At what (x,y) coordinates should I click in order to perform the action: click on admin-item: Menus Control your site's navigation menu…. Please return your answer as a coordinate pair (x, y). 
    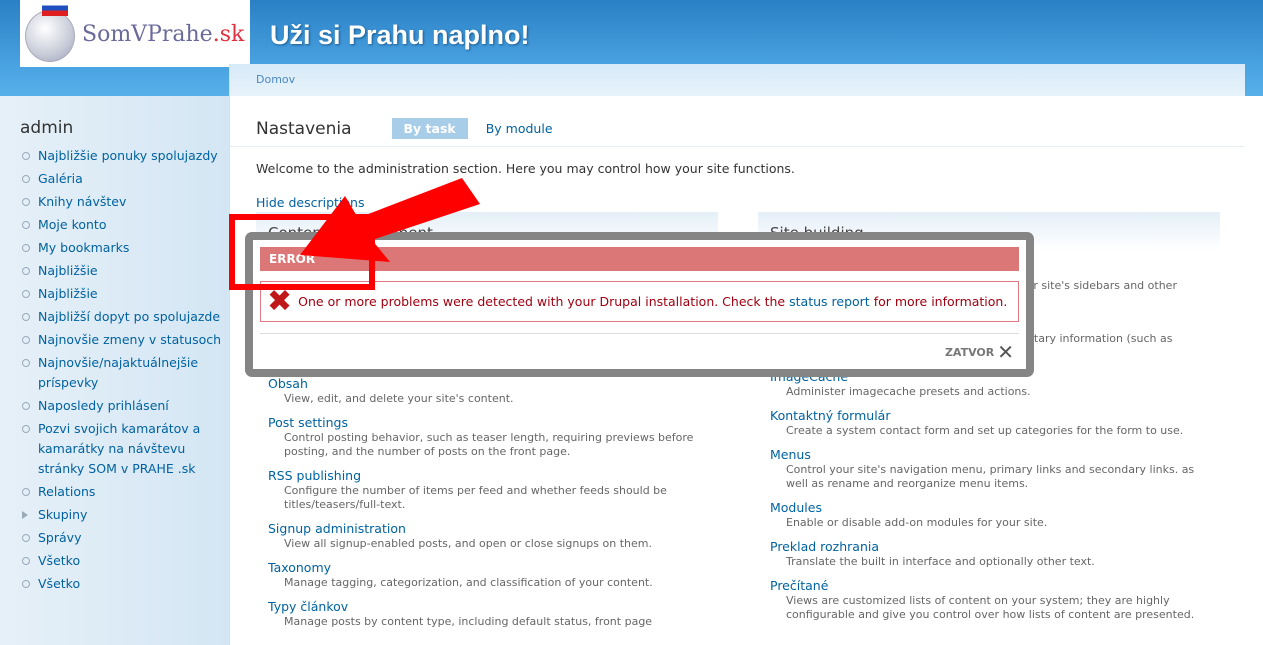
    Looking at the image, I should click on (989, 468).